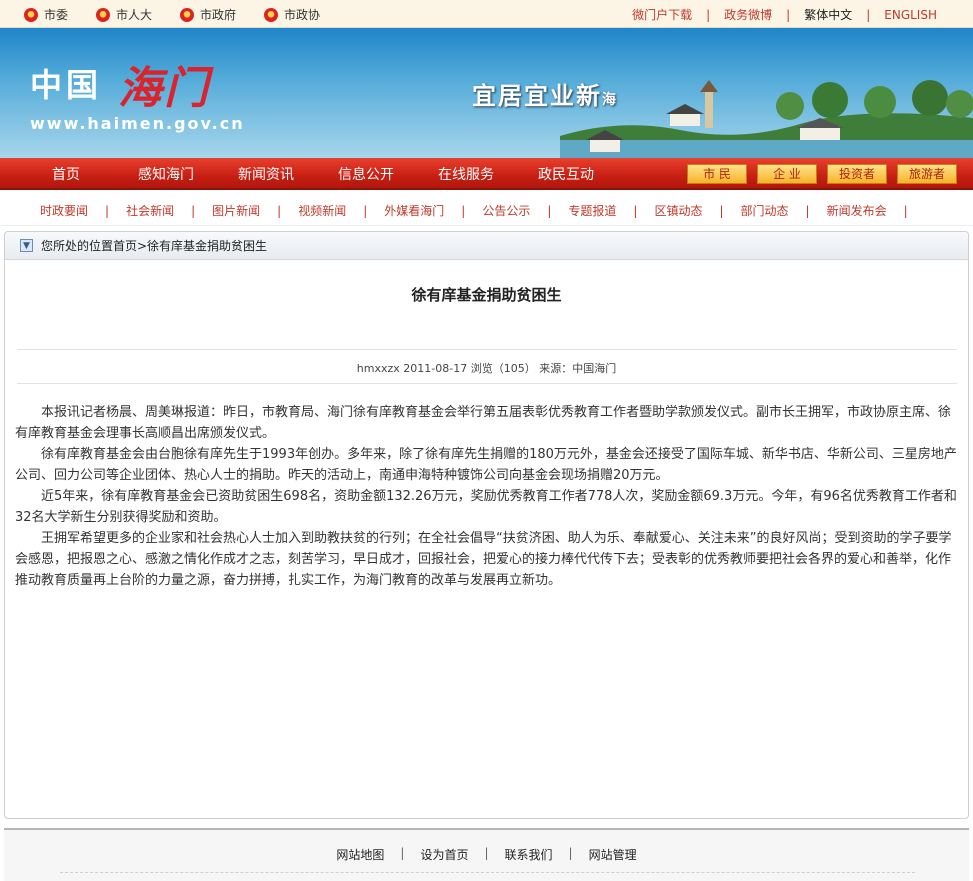  Describe the element at coordinates (927, 174) in the screenshot. I see `tourist-button: 旅游者` at that location.